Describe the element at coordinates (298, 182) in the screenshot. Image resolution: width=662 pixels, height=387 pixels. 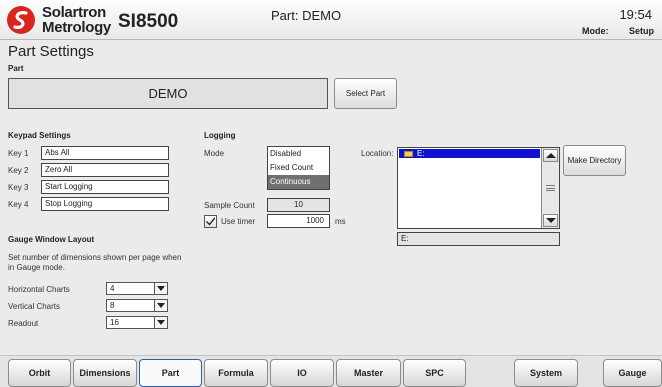
I see `logging-mode-continuous: Continuous` at that location.